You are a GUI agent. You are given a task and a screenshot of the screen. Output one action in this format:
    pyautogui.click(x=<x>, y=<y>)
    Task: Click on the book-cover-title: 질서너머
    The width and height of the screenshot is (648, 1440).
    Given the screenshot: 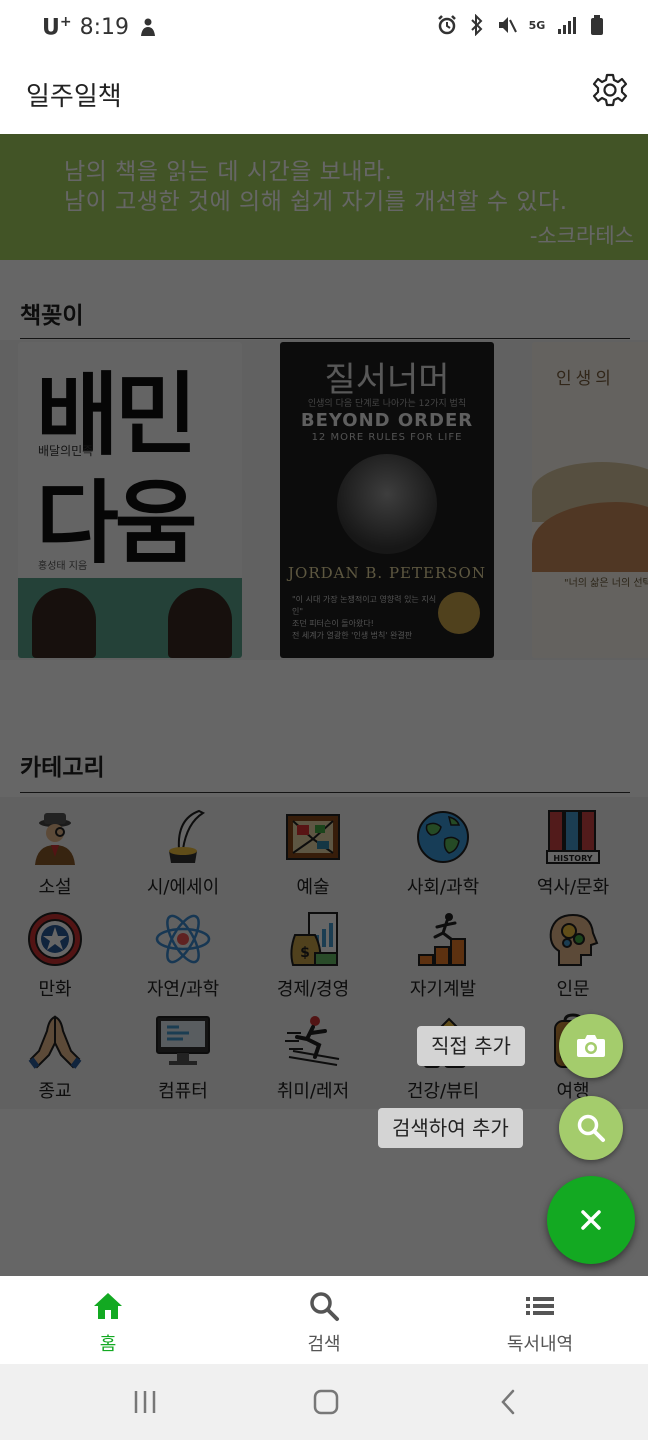 What is the action you would take?
    pyautogui.click(x=387, y=380)
    